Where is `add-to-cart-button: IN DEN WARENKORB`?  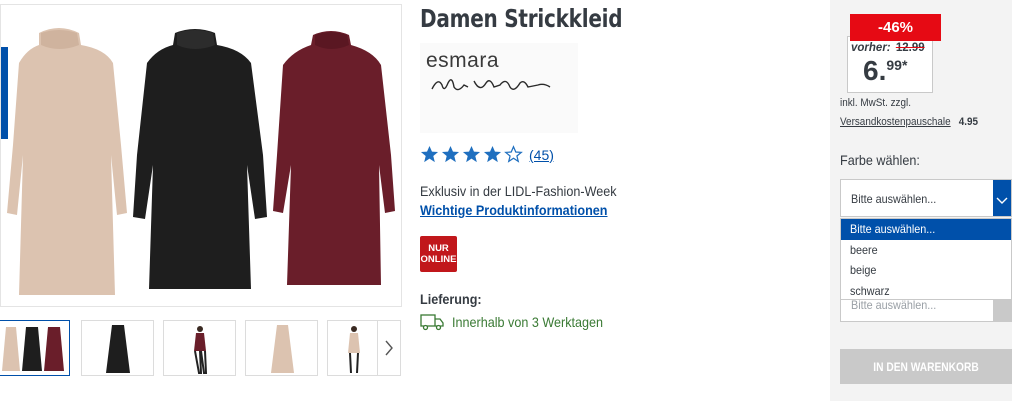 add-to-cart-button: IN DEN WARENKORB is located at coordinates (926, 366).